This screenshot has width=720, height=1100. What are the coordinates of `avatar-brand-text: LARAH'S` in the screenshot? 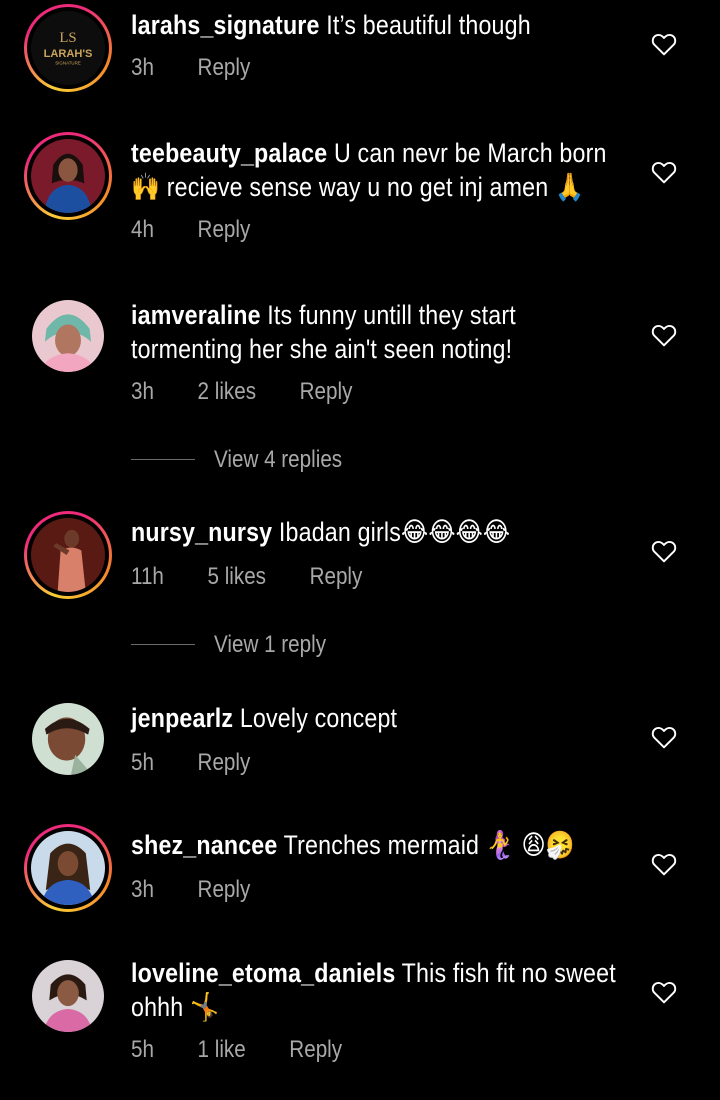 It's located at (68, 54).